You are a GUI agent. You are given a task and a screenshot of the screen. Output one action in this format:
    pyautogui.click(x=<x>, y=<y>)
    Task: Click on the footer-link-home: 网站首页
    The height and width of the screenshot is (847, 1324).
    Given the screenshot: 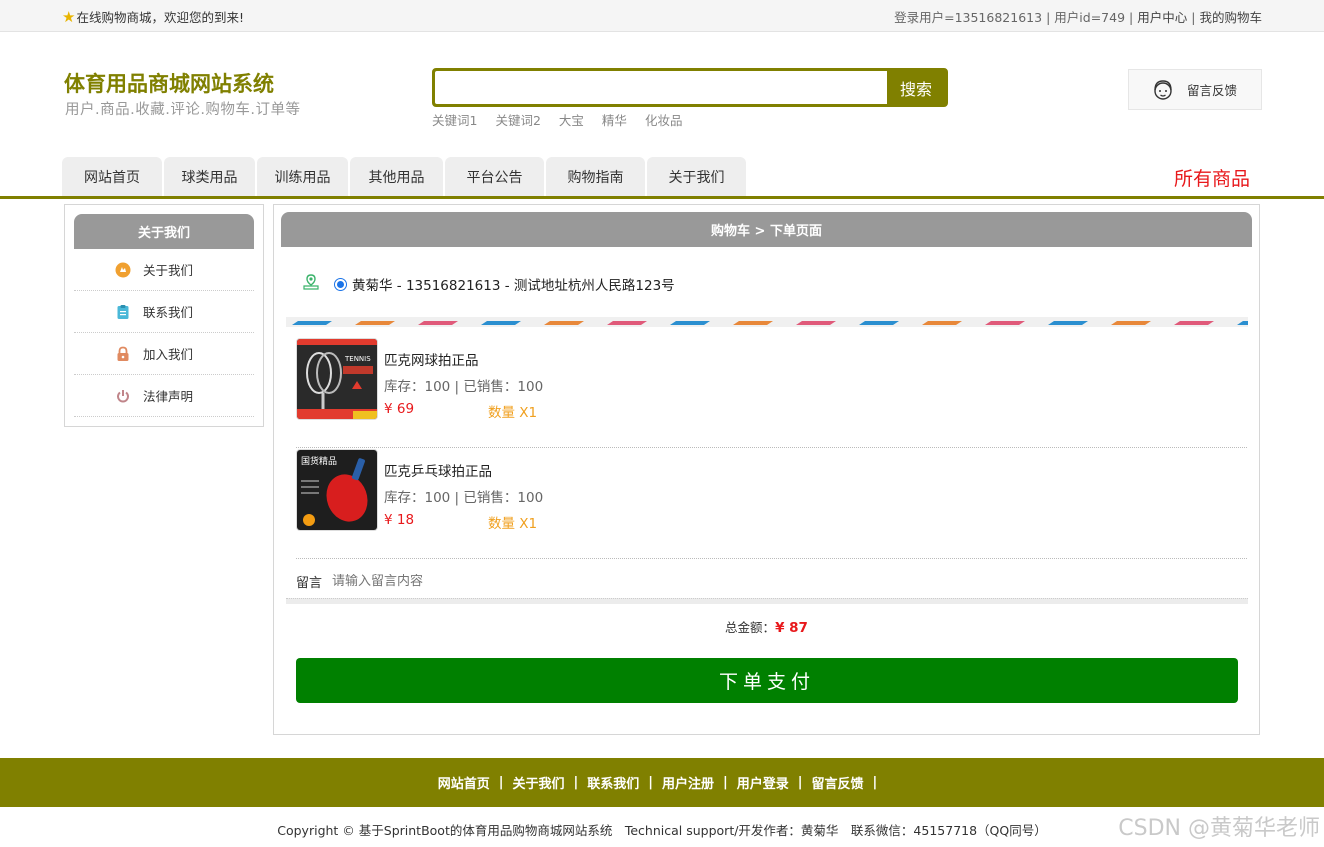 What is the action you would take?
    pyautogui.click(x=464, y=782)
    